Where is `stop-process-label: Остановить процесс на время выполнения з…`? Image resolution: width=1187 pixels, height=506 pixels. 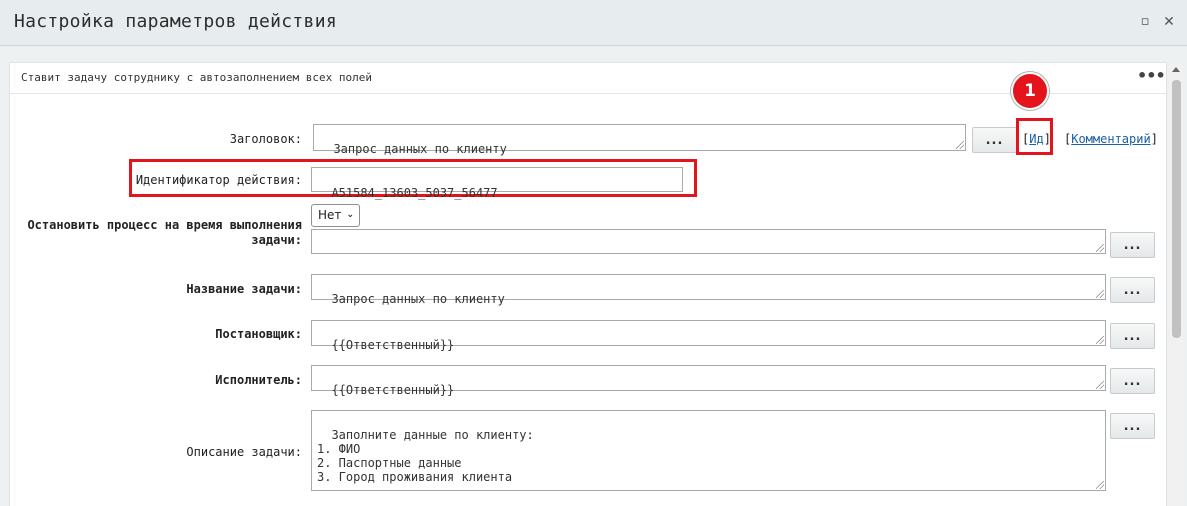
stop-process-label: Остановить процесс на время выполнения з… is located at coordinates (164, 232).